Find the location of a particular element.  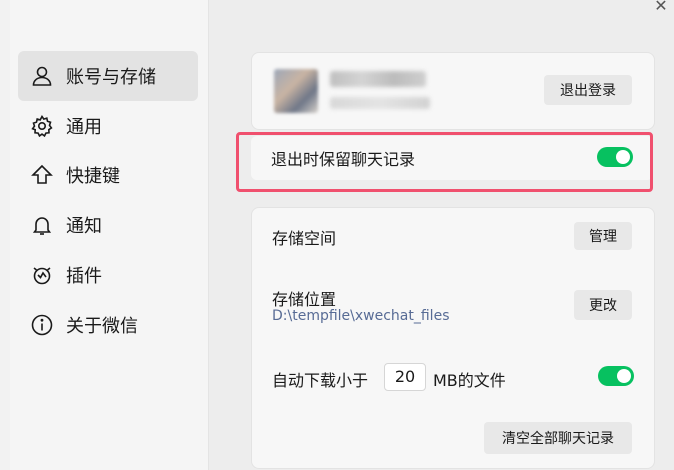

keep-history-label: 退出时保留聊天记录 is located at coordinates (343, 159).